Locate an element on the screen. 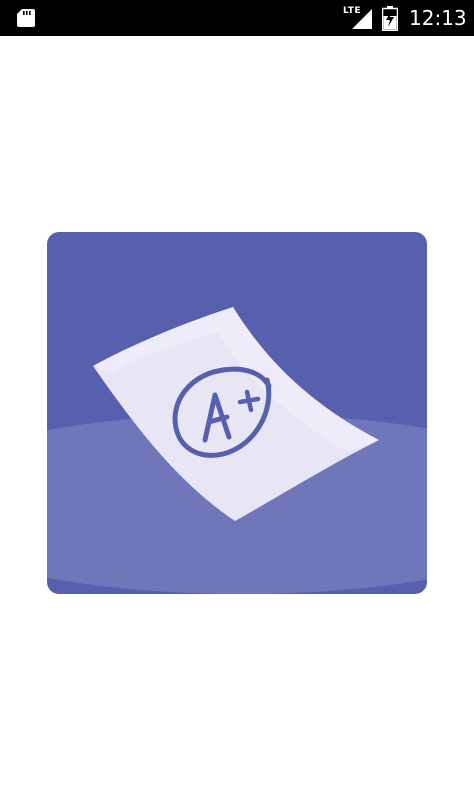  sd-card-icon is located at coordinates (26, 18).